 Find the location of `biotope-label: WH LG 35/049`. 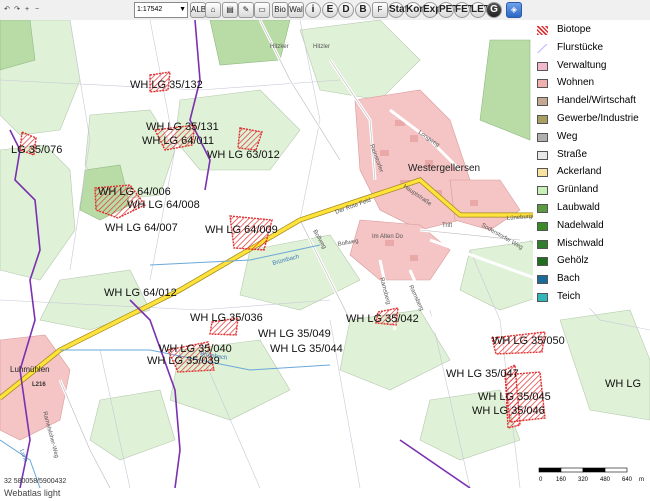

biotope-label: WH LG 35/049 is located at coordinates (294, 334).